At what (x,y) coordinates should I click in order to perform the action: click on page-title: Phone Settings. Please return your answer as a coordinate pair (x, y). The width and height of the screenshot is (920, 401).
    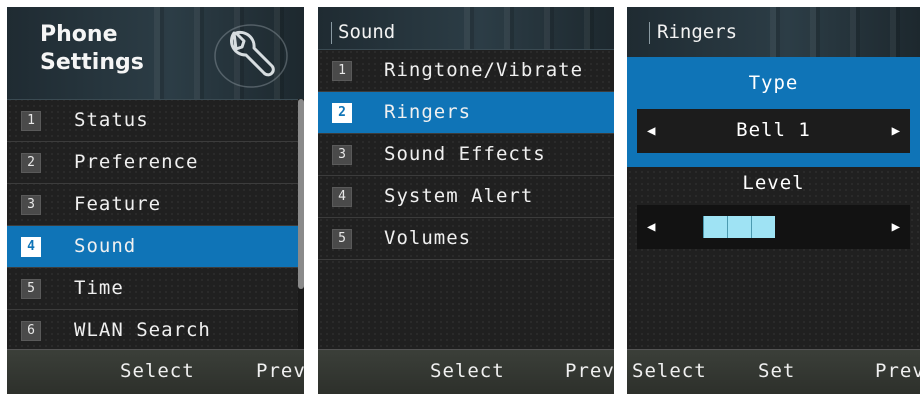
    Looking at the image, I should click on (92, 49).